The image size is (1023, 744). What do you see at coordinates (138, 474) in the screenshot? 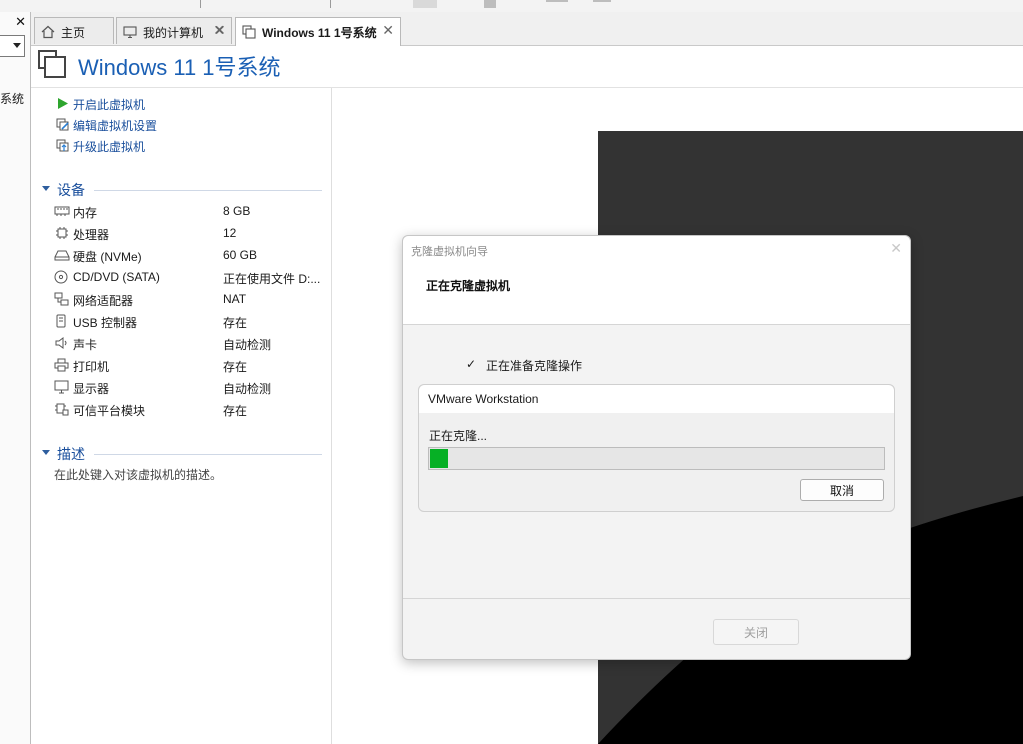
I see `description-field: 在此处键入对该虚拟机的描述。` at bounding box center [138, 474].